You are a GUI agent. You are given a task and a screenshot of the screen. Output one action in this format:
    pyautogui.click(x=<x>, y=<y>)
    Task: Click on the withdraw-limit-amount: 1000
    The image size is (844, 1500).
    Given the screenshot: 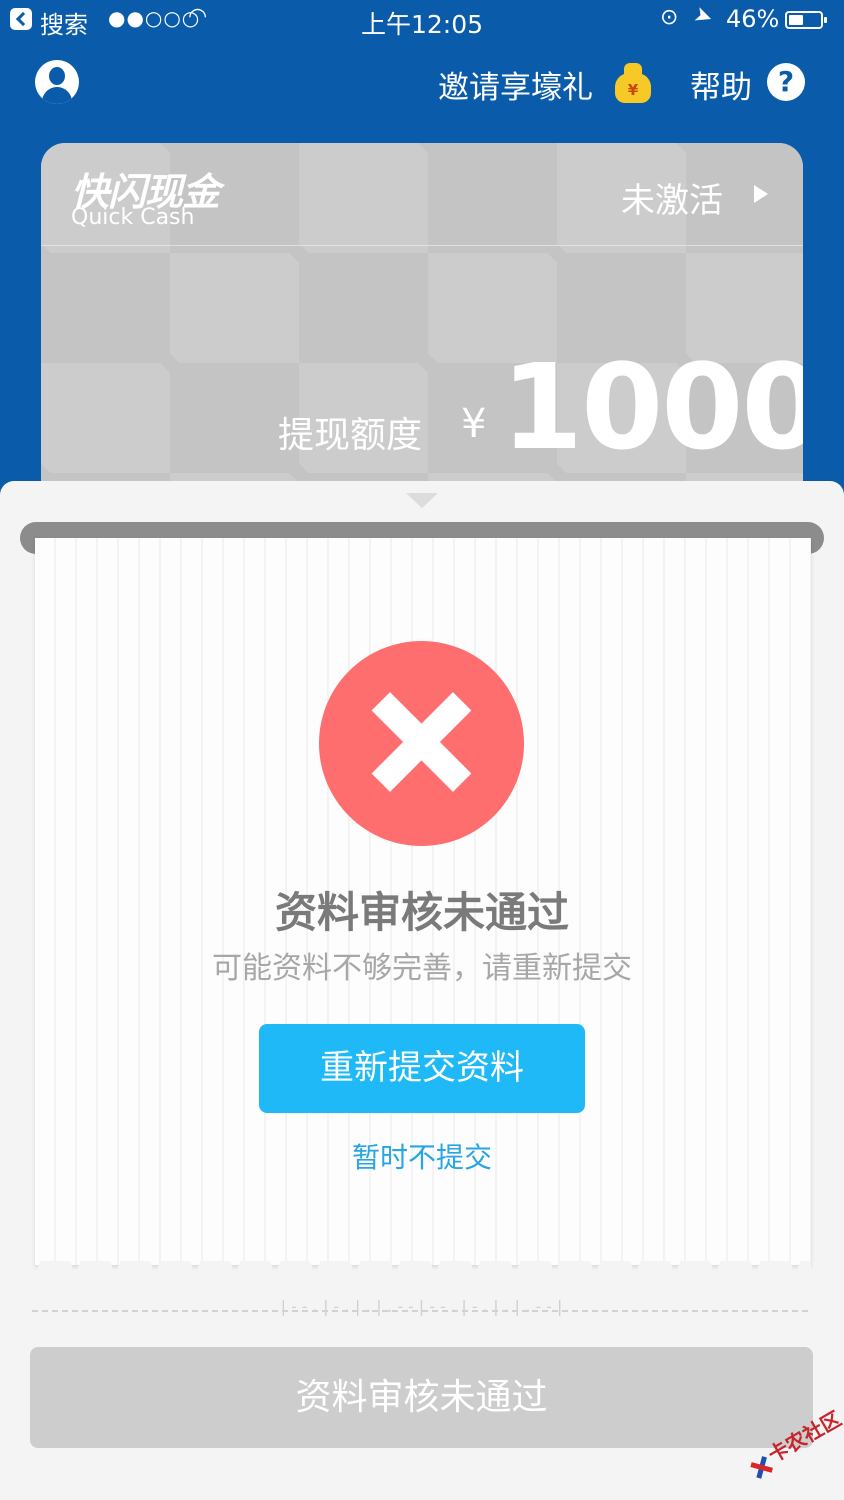 What is the action you would take?
    pyautogui.click(x=652, y=407)
    